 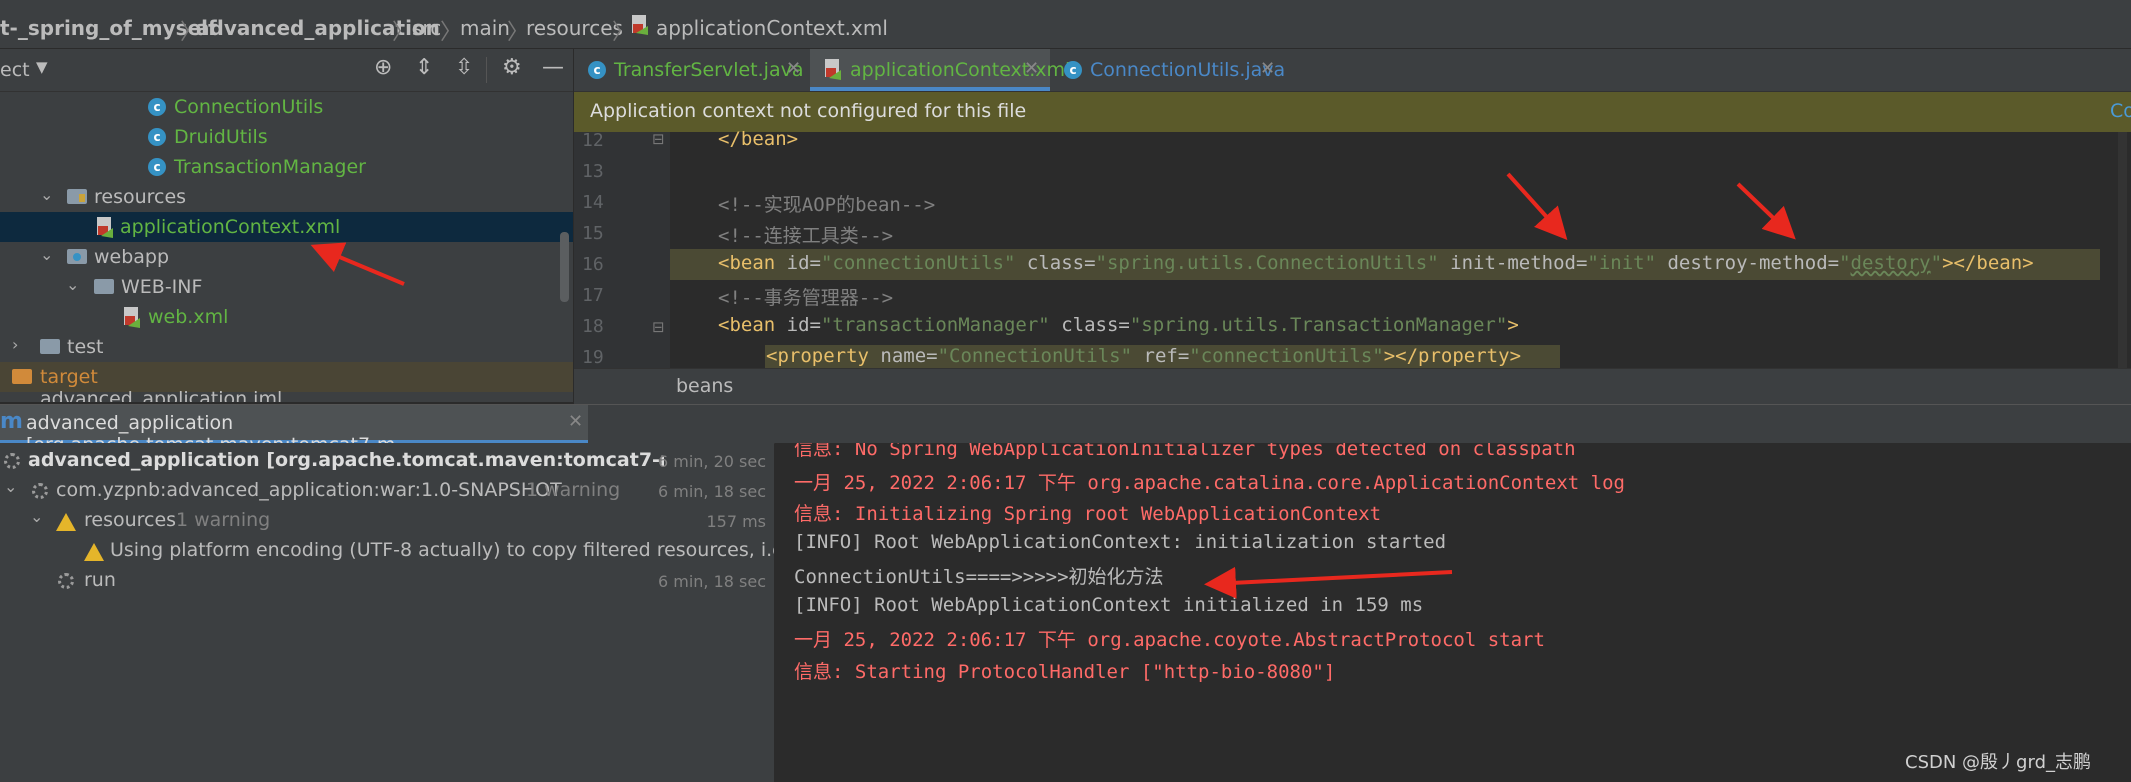 What do you see at coordinates (553, 67) in the screenshot?
I see `minimize-icon: —` at bounding box center [553, 67].